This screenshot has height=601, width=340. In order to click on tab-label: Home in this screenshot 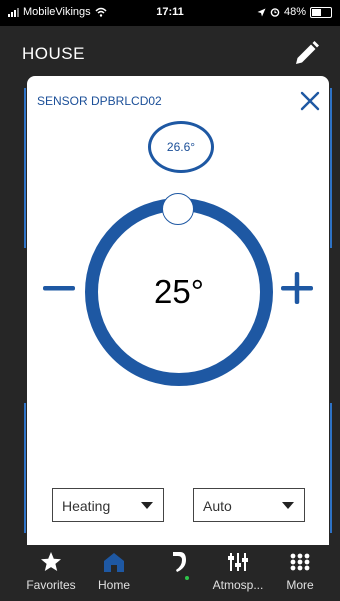, I will do `click(113, 585)`.